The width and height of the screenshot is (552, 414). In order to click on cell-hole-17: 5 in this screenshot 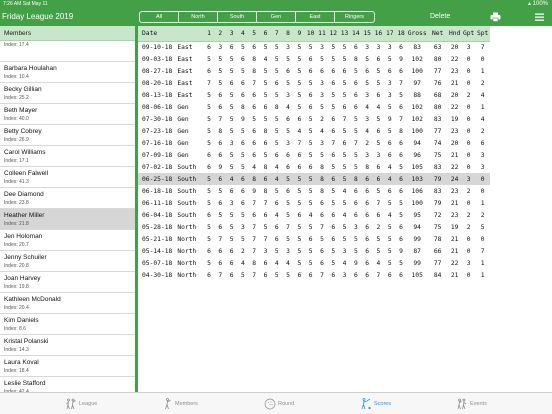, I will do `click(389, 59)`.